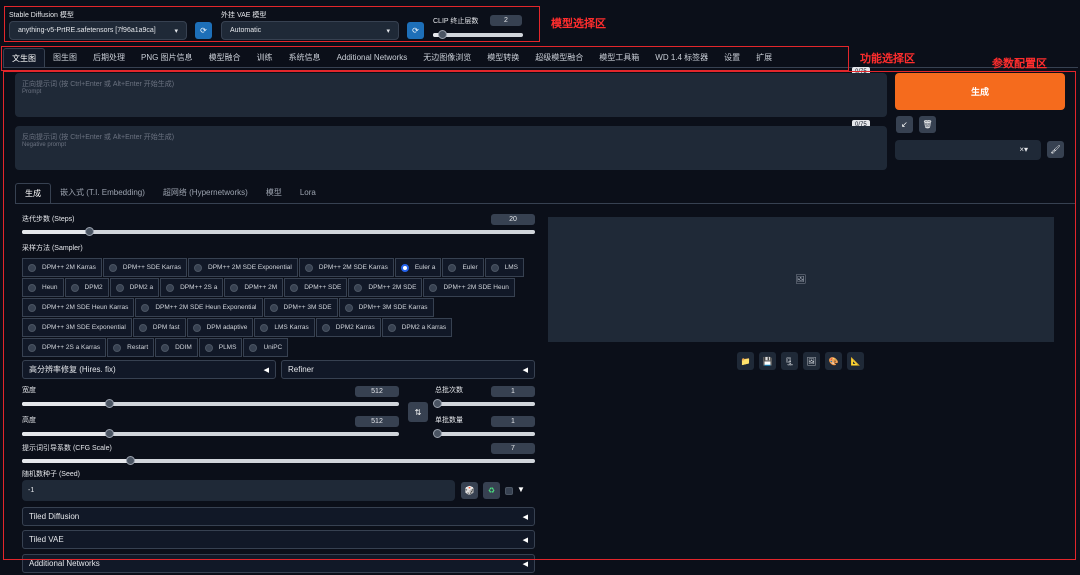 This screenshot has height=575, width=1080. I want to click on cfg-slider, so click(278, 460).